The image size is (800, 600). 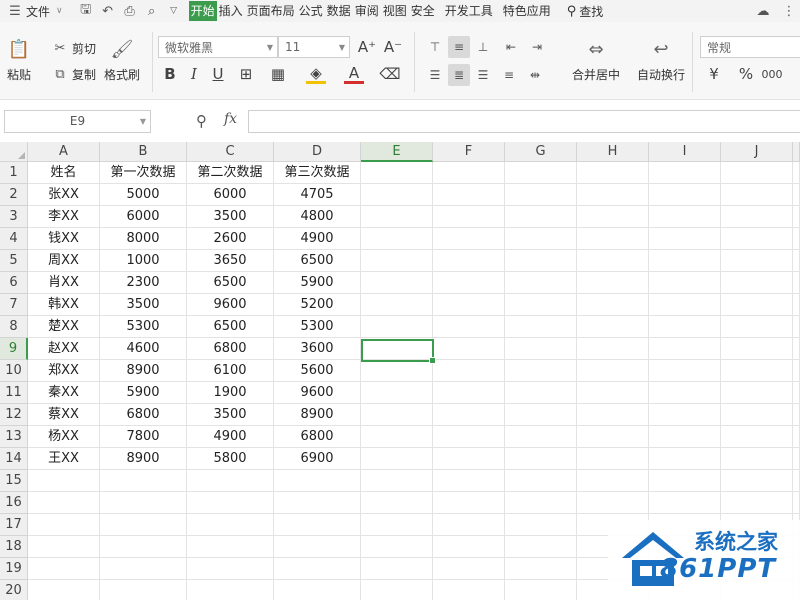 I want to click on tab-review: 审阅, so click(x=367, y=11).